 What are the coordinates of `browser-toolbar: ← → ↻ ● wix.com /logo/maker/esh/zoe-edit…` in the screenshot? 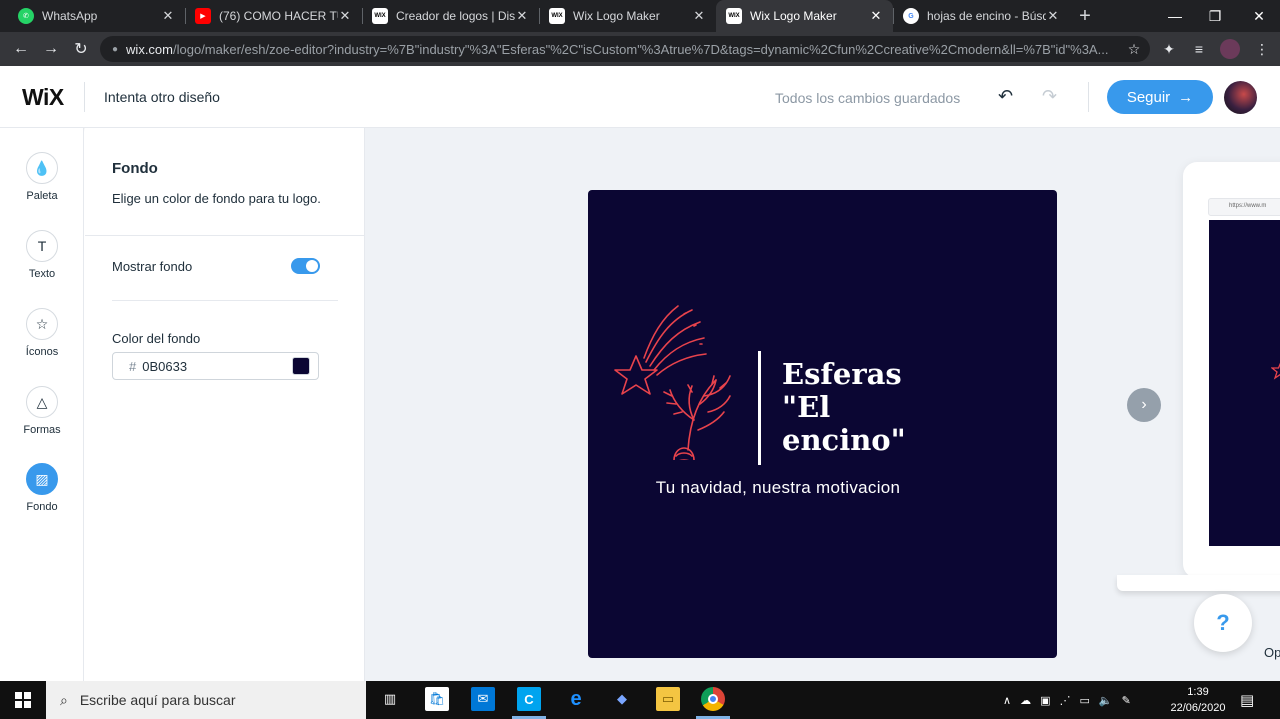 It's located at (640, 49).